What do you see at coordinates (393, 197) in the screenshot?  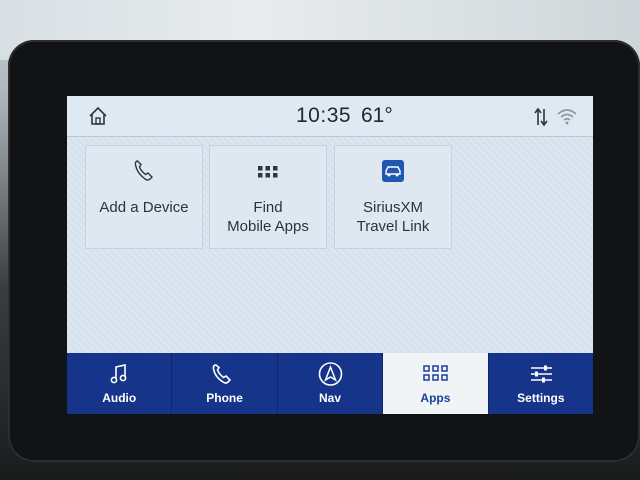 I see `app-tile-siriusxm-travel-link: SiriusXM Travel Link` at bounding box center [393, 197].